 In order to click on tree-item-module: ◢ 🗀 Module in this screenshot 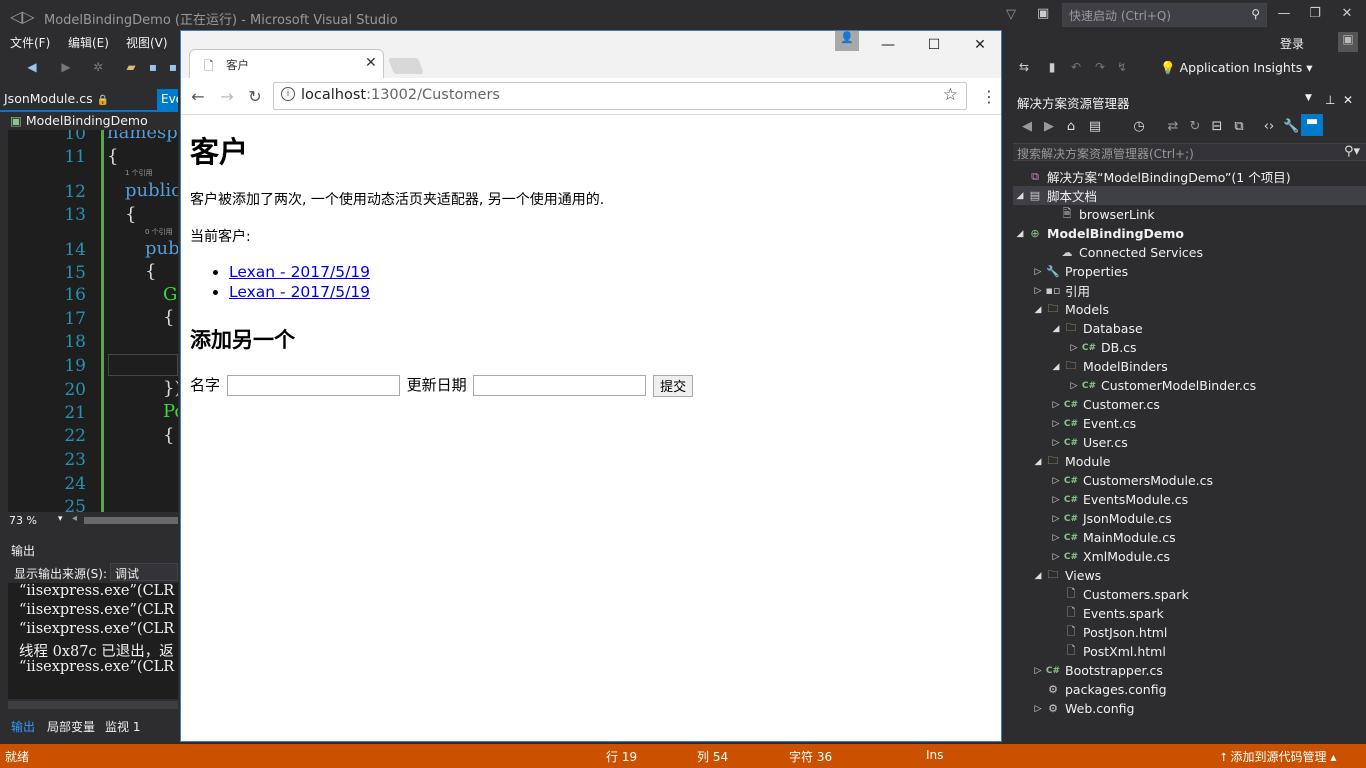, I will do `click(1071, 461)`.